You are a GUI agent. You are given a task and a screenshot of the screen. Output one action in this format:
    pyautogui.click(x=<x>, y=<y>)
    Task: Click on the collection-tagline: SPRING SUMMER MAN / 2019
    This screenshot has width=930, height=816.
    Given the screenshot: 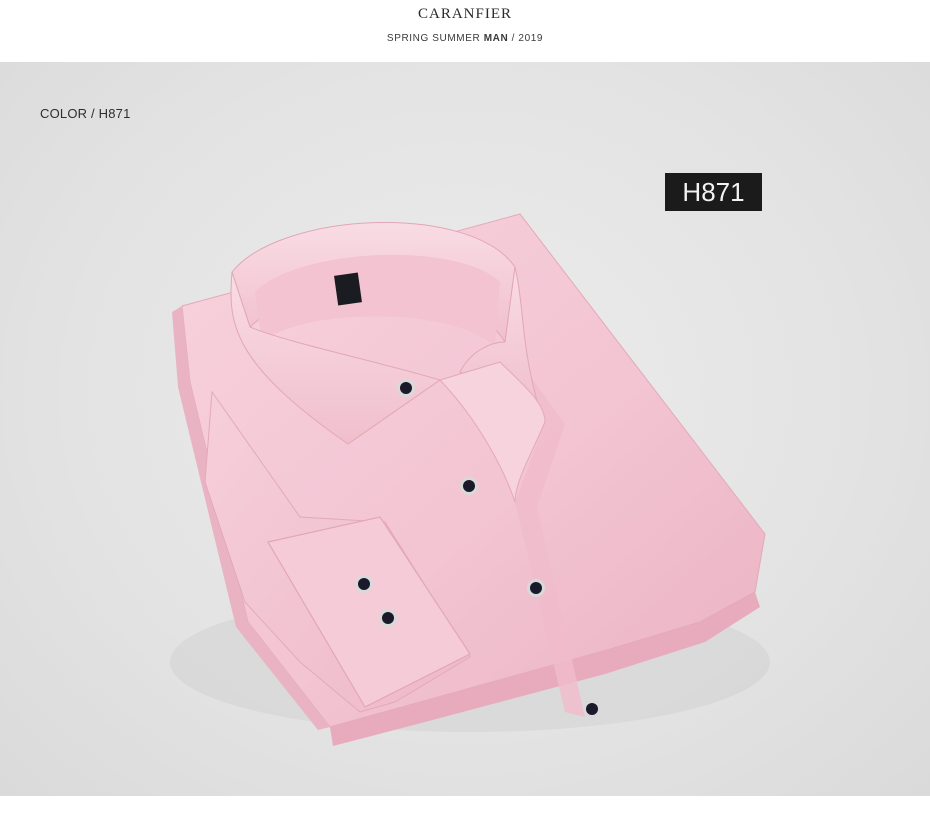 What is the action you would take?
    pyautogui.click(x=465, y=38)
    